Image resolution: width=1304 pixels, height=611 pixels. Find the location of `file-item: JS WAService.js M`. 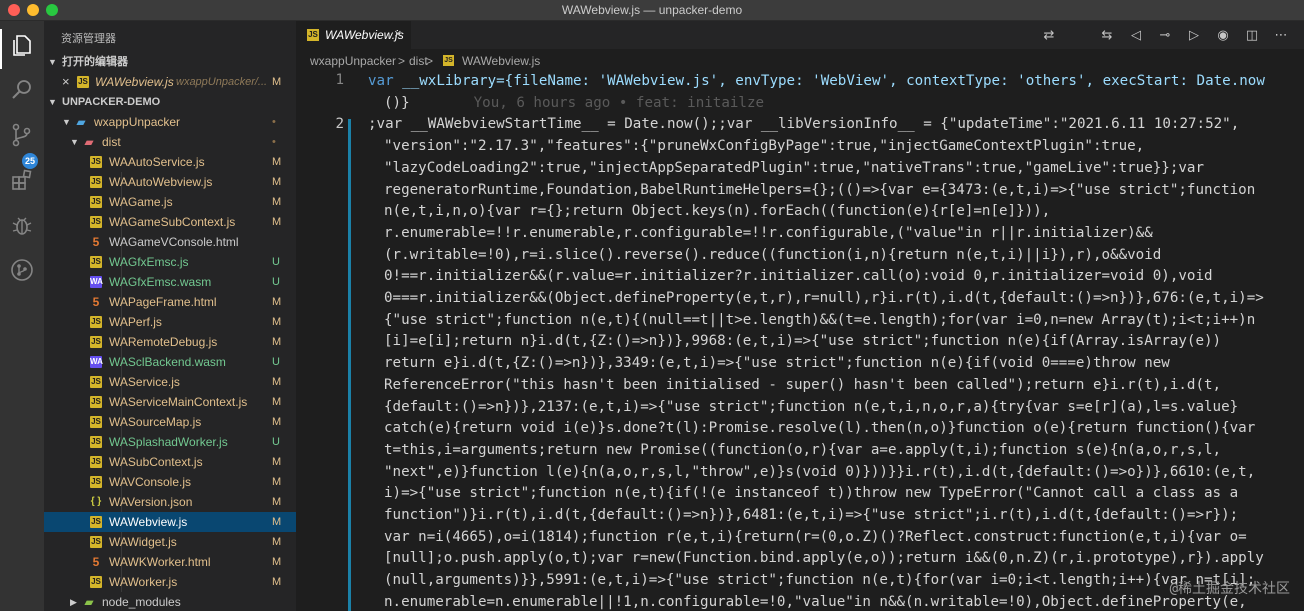

file-item: JS WAService.js M is located at coordinates (170, 382).